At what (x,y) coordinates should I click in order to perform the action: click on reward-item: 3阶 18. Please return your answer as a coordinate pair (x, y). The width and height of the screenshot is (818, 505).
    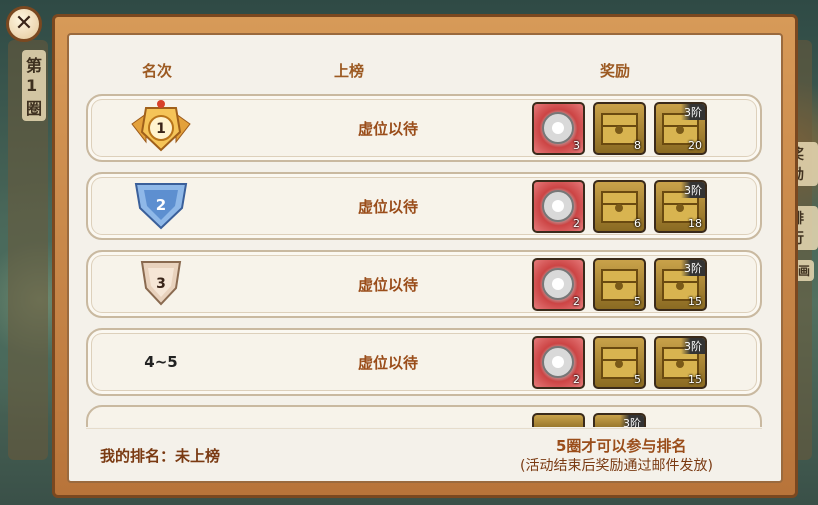
    Looking at the image, I should click on (680, 206).